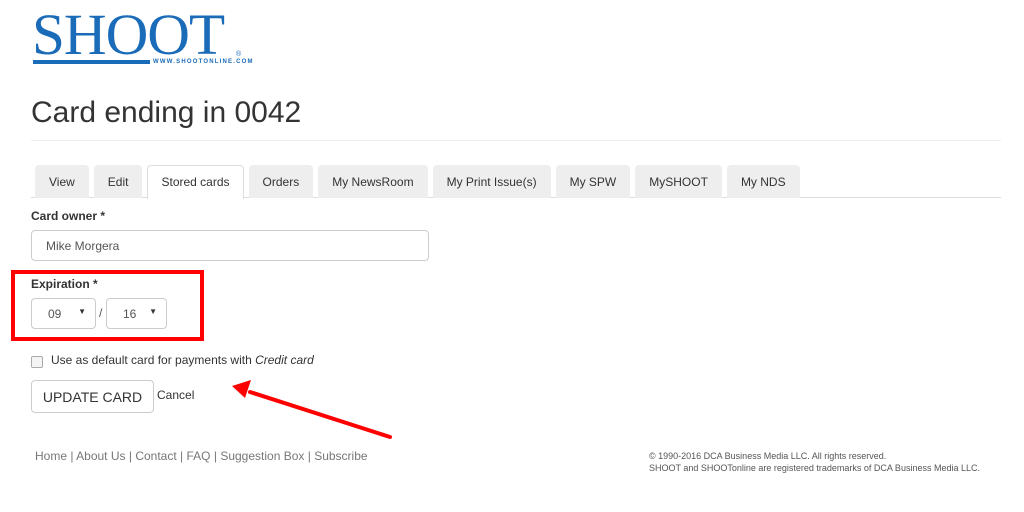  I want to click on tab-edit: Edit, so click(118, 181).